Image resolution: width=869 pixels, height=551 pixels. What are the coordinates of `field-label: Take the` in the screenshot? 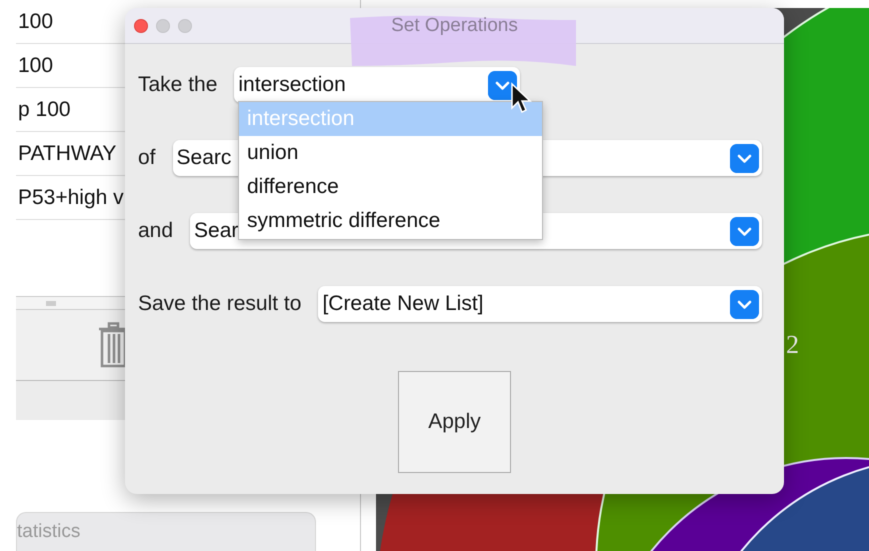 It's located at (178, 85).